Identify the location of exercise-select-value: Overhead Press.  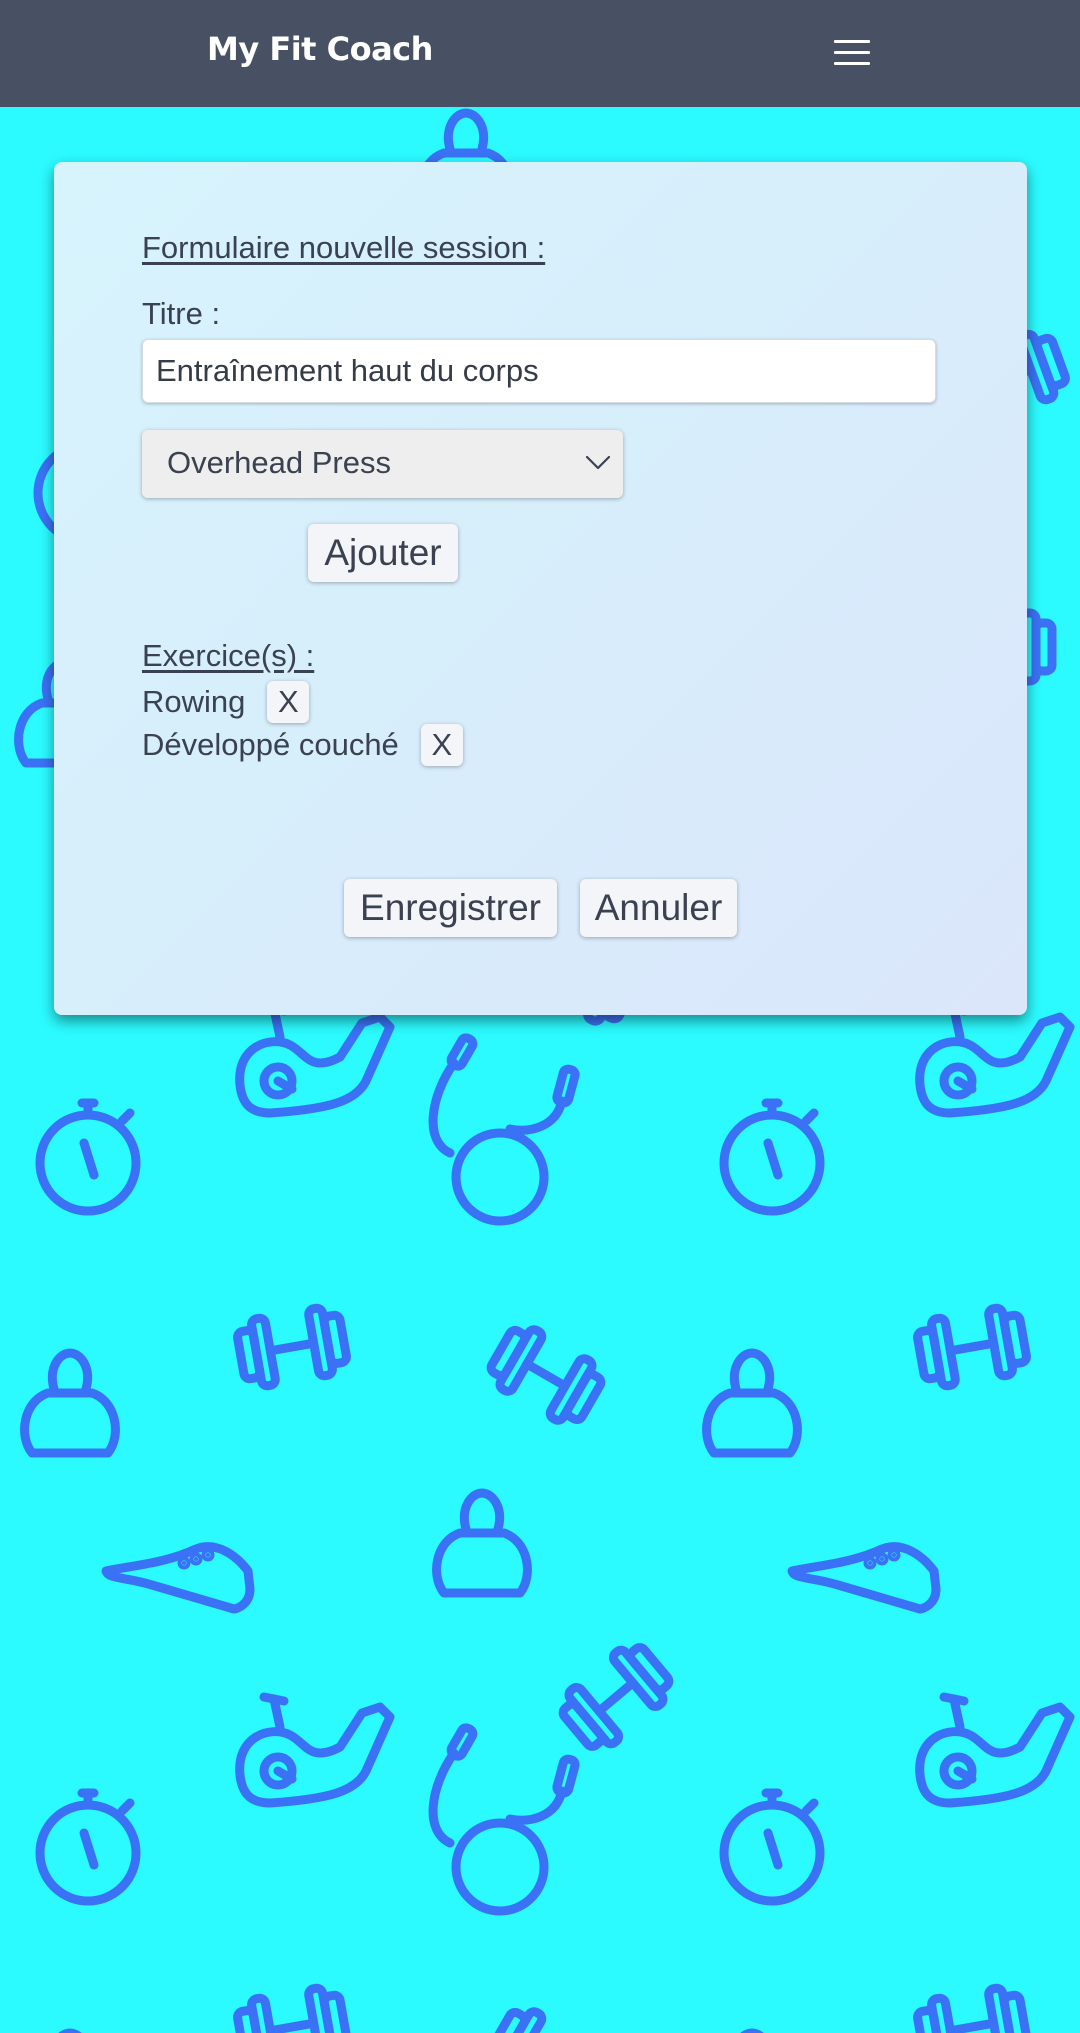
(279, 462).